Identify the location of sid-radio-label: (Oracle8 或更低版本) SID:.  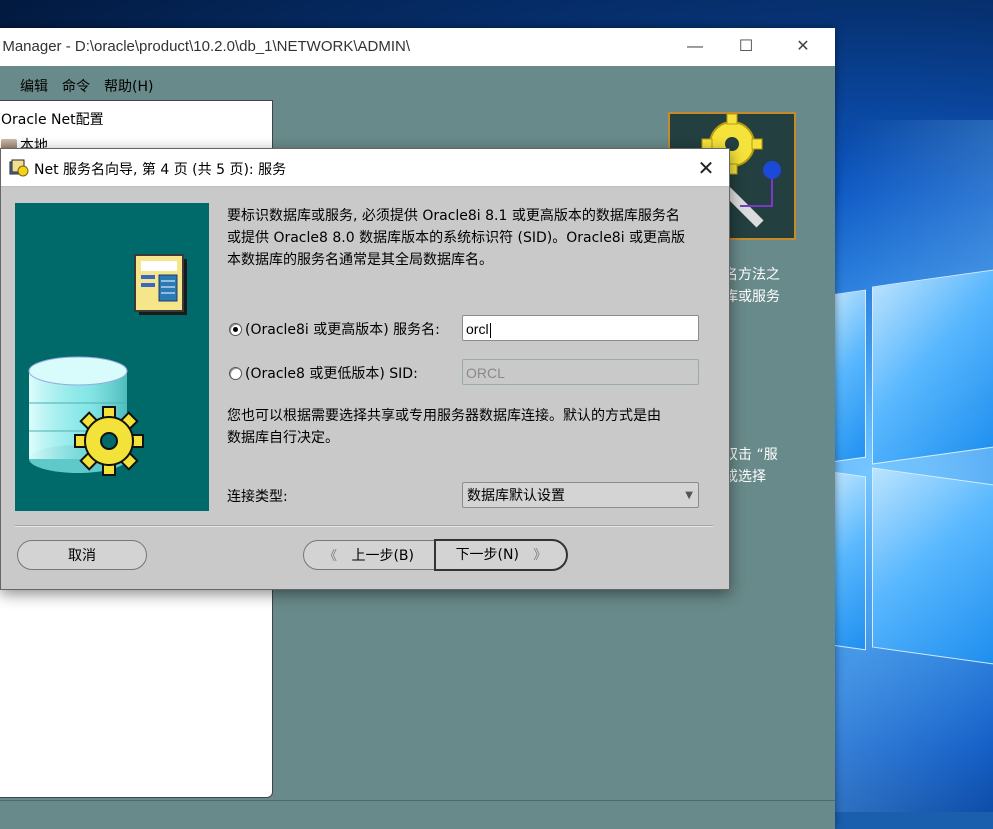
(331, 374).